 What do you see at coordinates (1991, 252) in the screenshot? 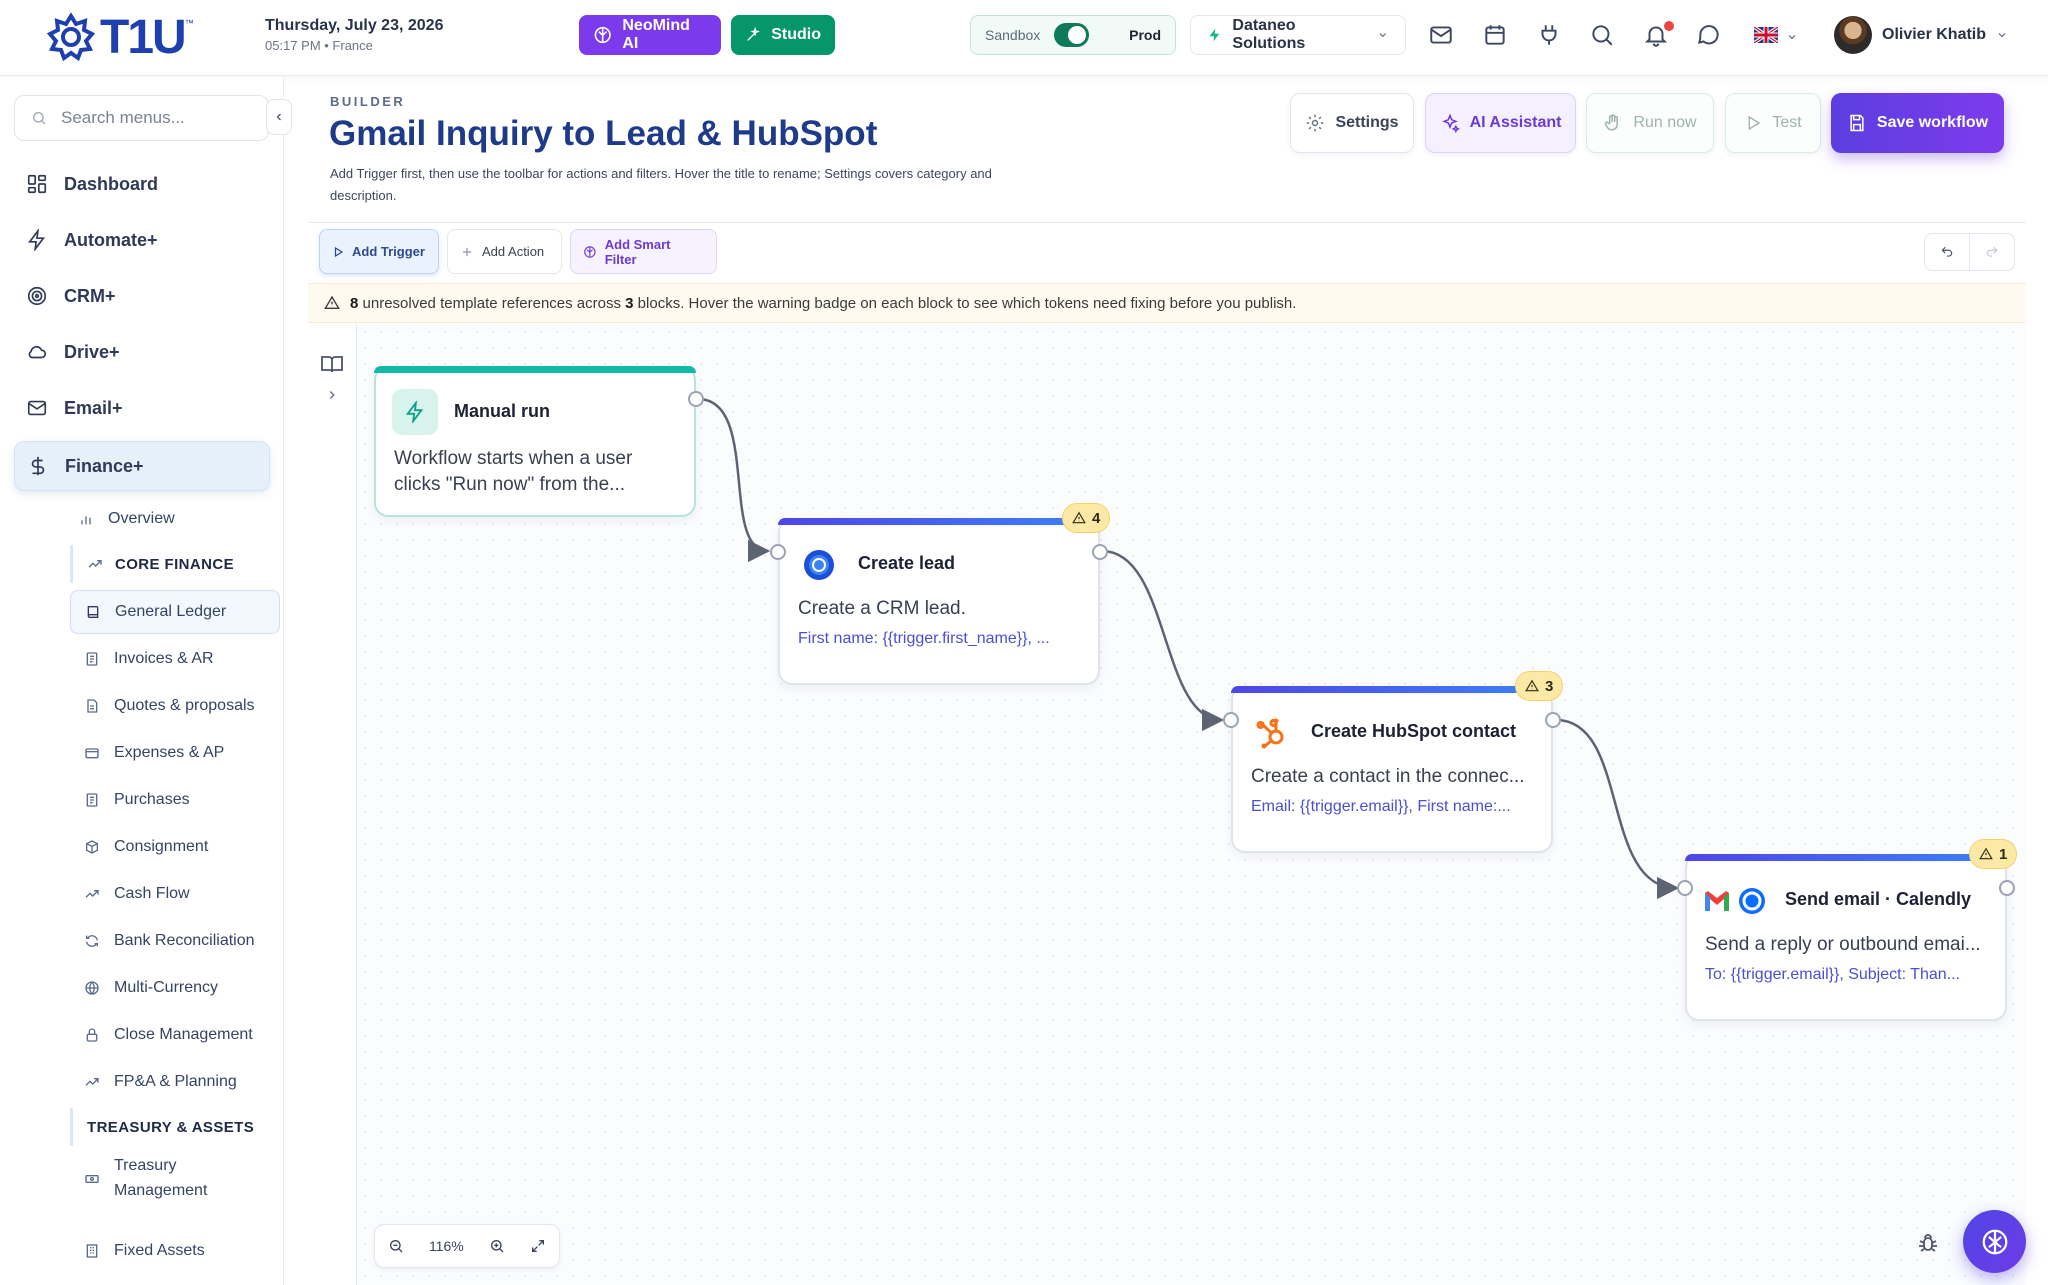
I see `redo-button` at bounding box center [1991, 252].